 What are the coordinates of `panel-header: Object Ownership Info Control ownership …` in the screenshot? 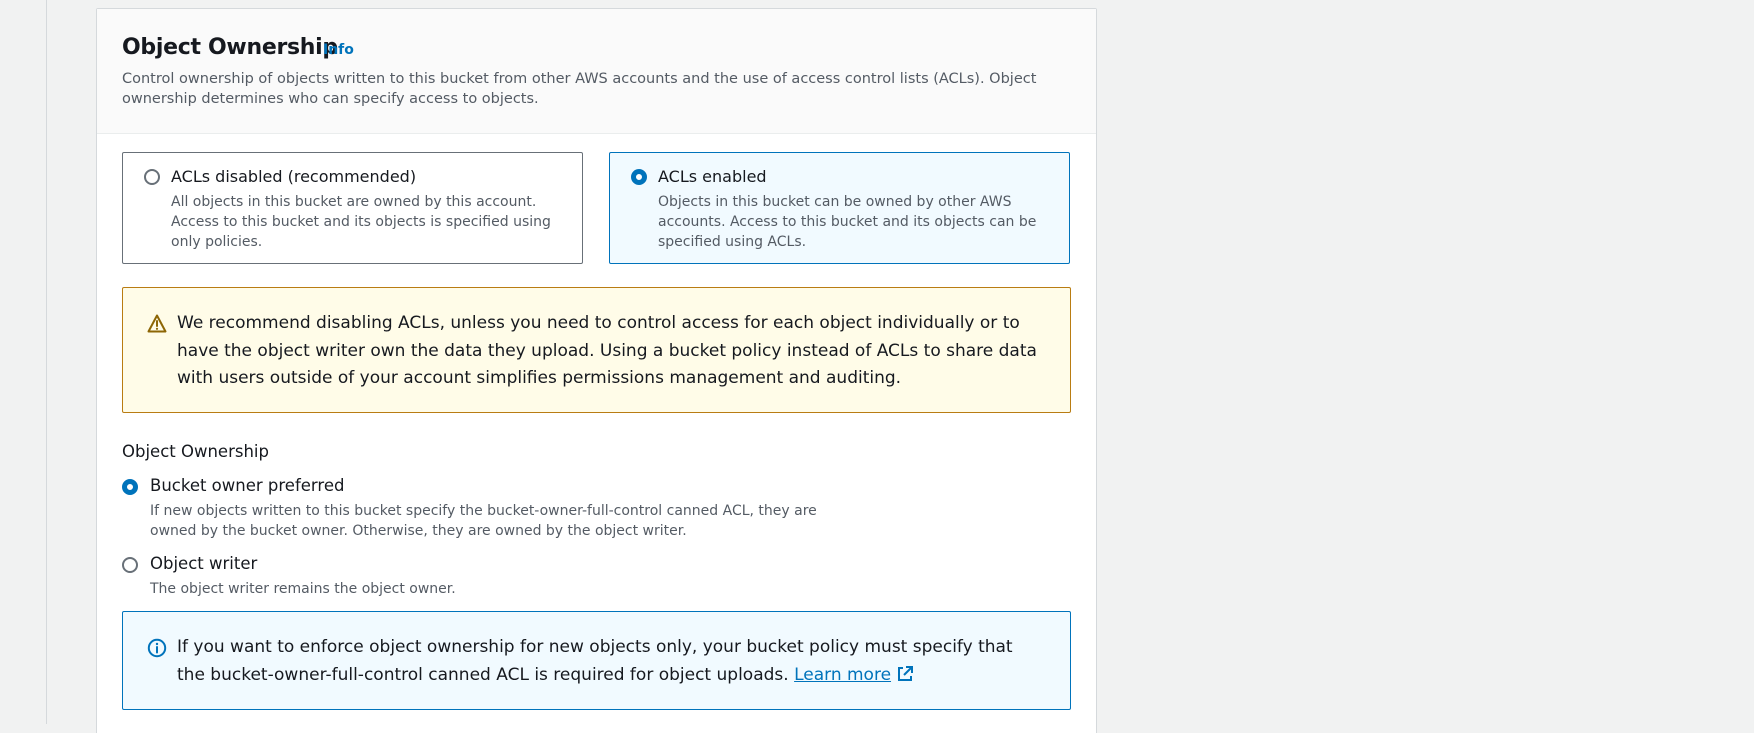 It's located at (596, 71).